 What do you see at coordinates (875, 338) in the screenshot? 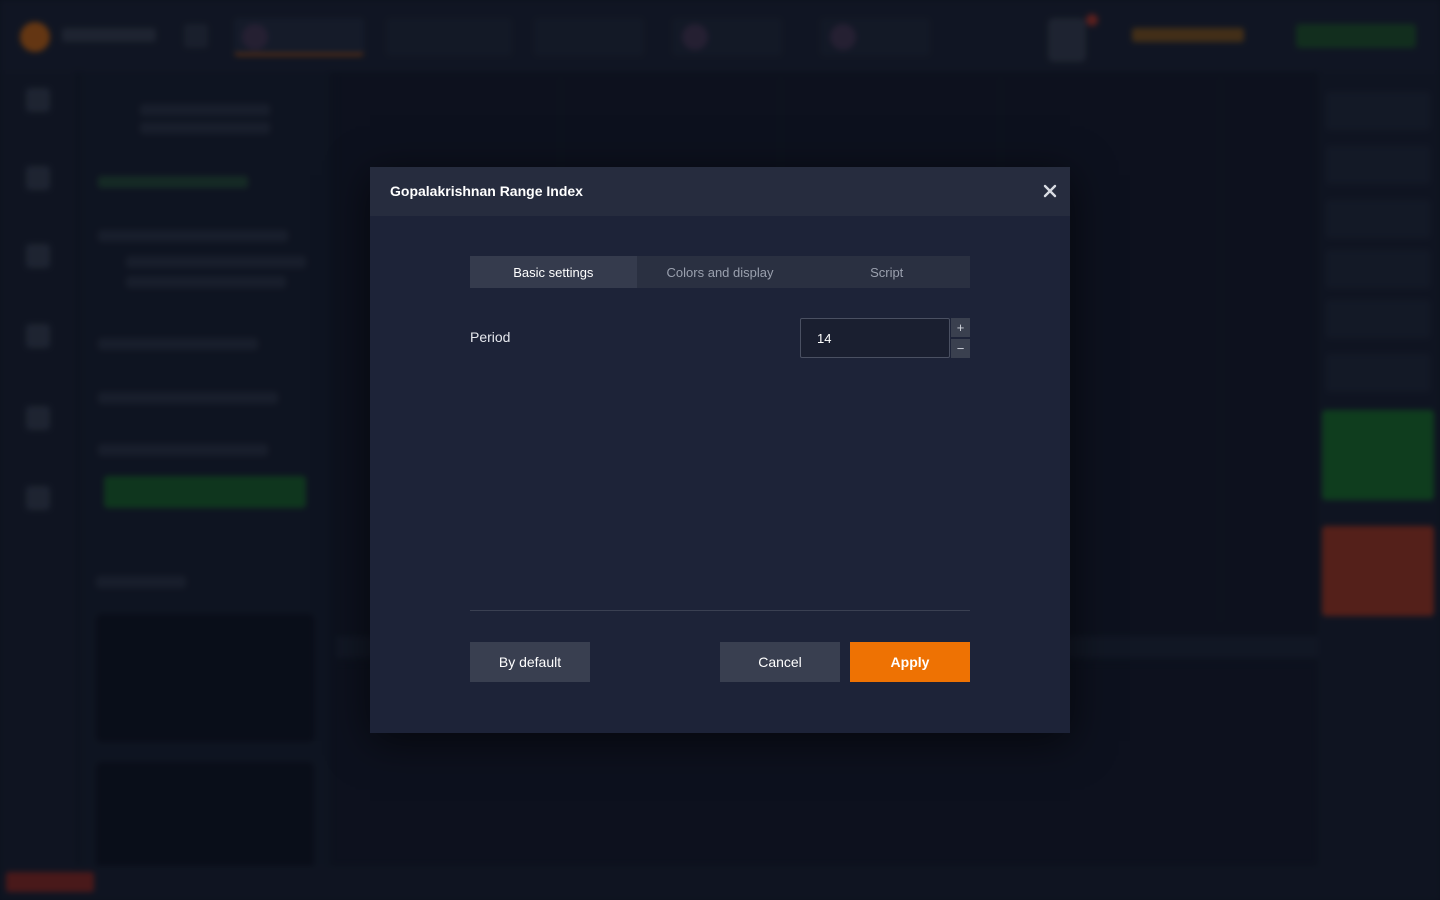
I see `period-input` at bounding box center [875, 338].